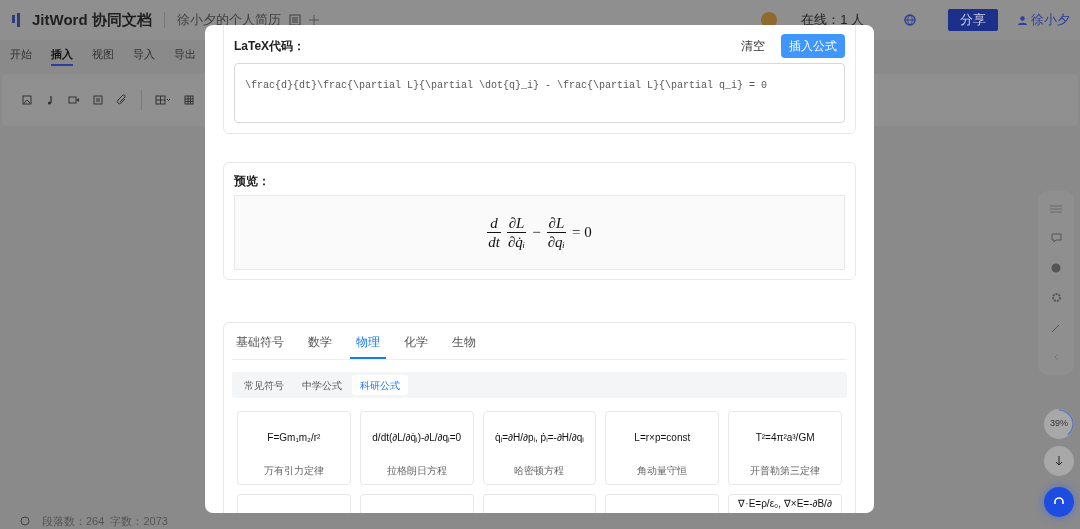 Image resolution: width=1080 pixels, height=529 pixels. I want to click on formula-name: 角动量守恒, so click(662, 471).